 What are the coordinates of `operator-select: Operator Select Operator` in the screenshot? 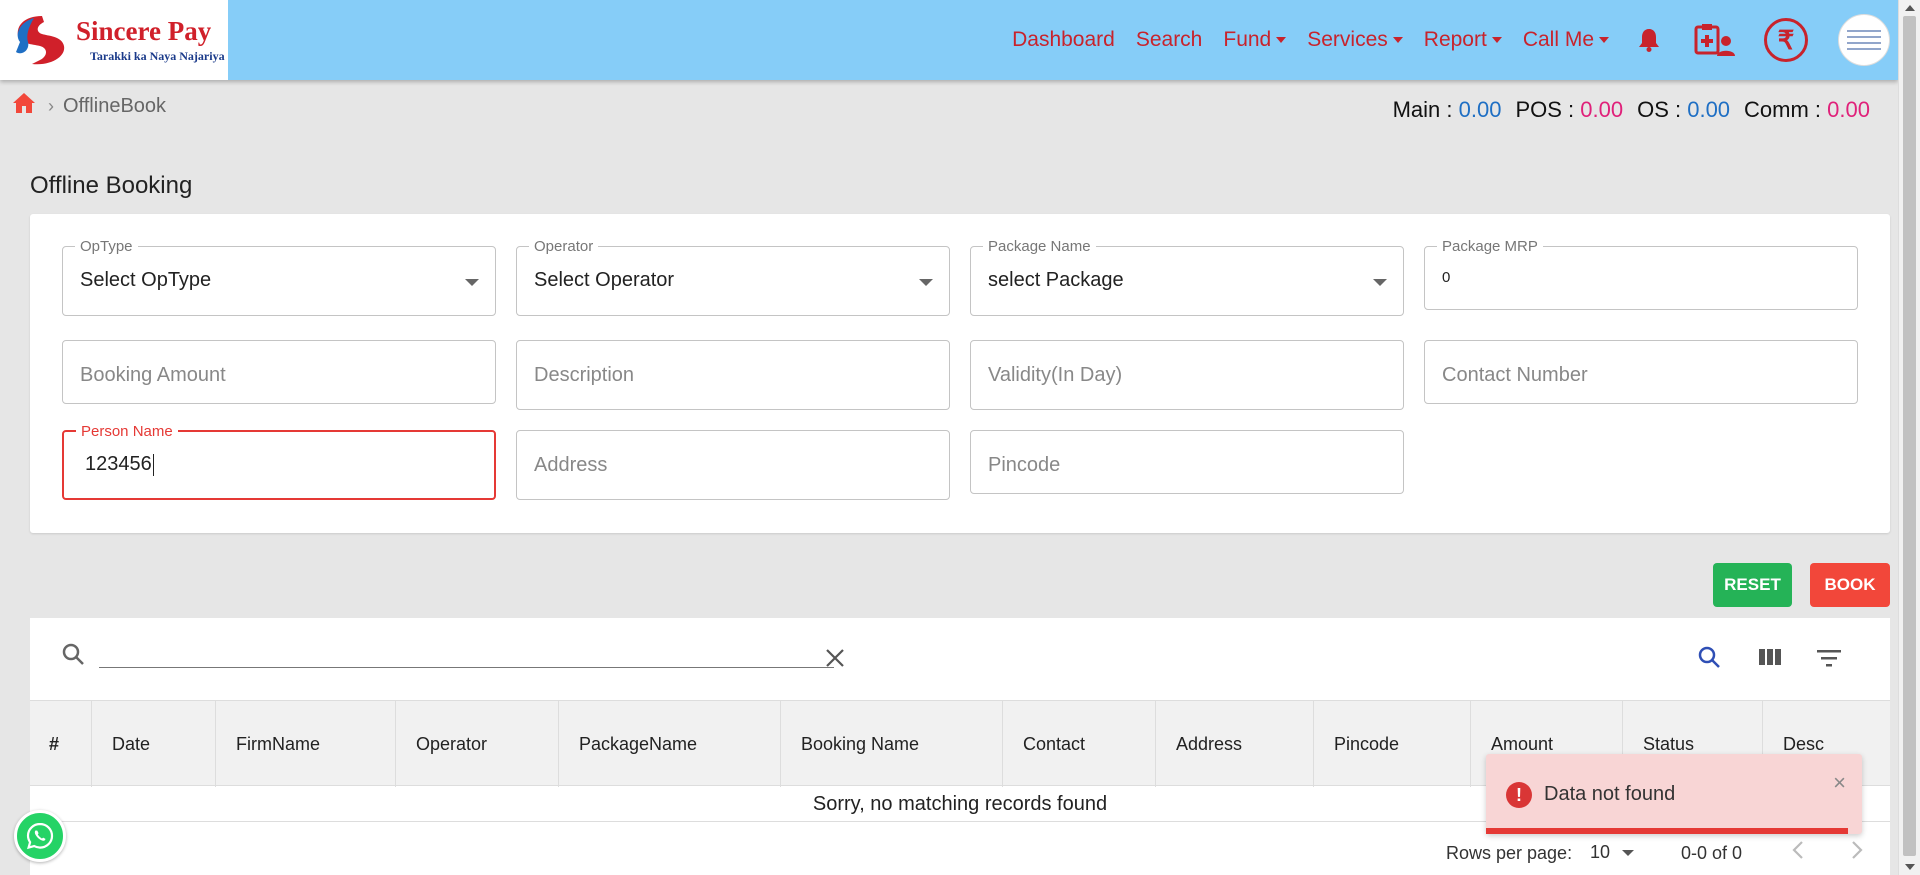 It's located at (733, 277).